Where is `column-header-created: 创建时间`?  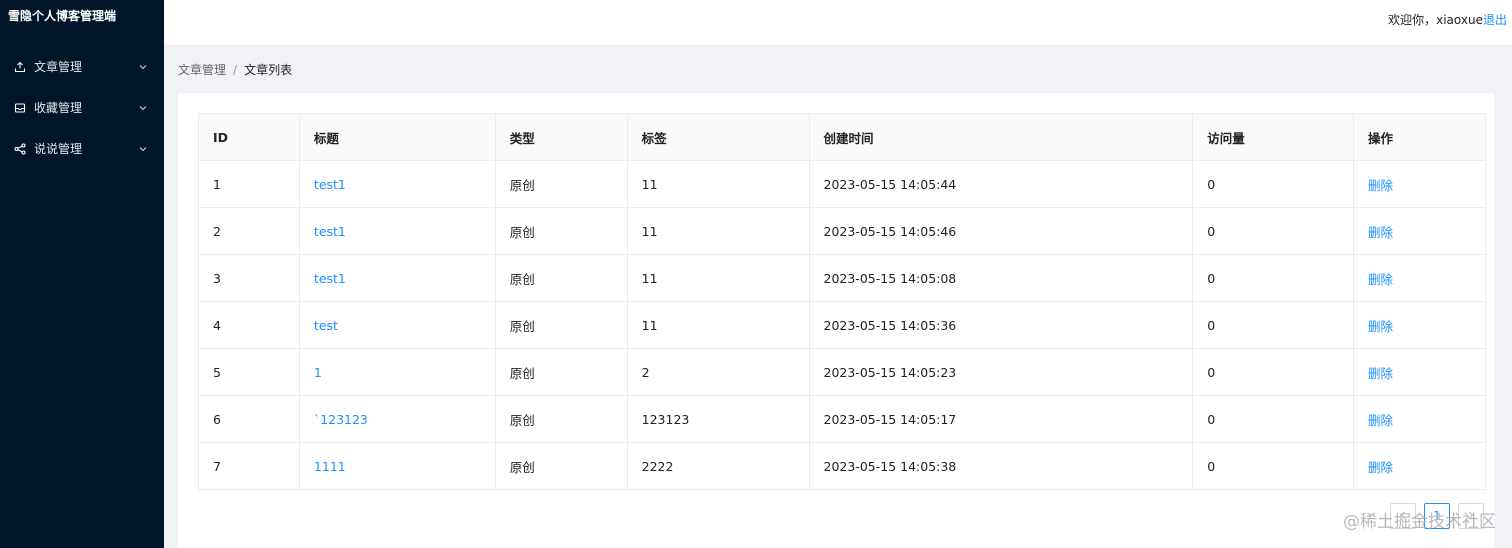 column-header-created: 创建时间 is located at coordinates (1001, 137).